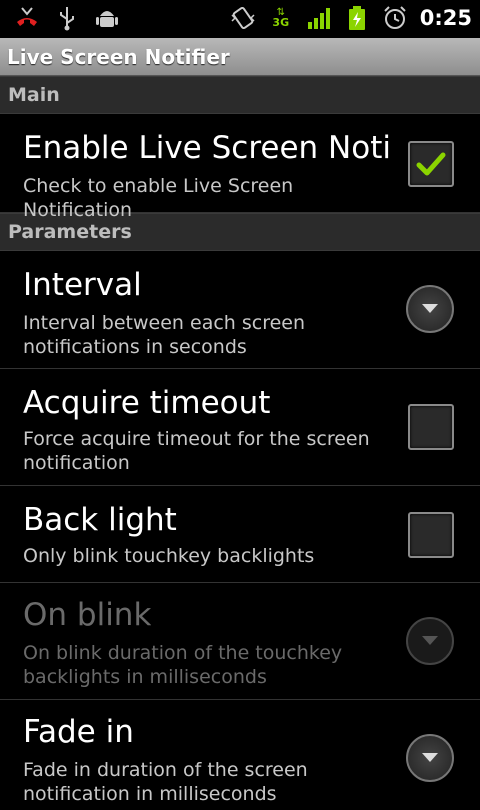 The width and height of the screenshot is (480, 810). What do you see at coordinates (82, 285) in the screenshot?
I see `pref-title: Interval` at bounding box center [82, 285].